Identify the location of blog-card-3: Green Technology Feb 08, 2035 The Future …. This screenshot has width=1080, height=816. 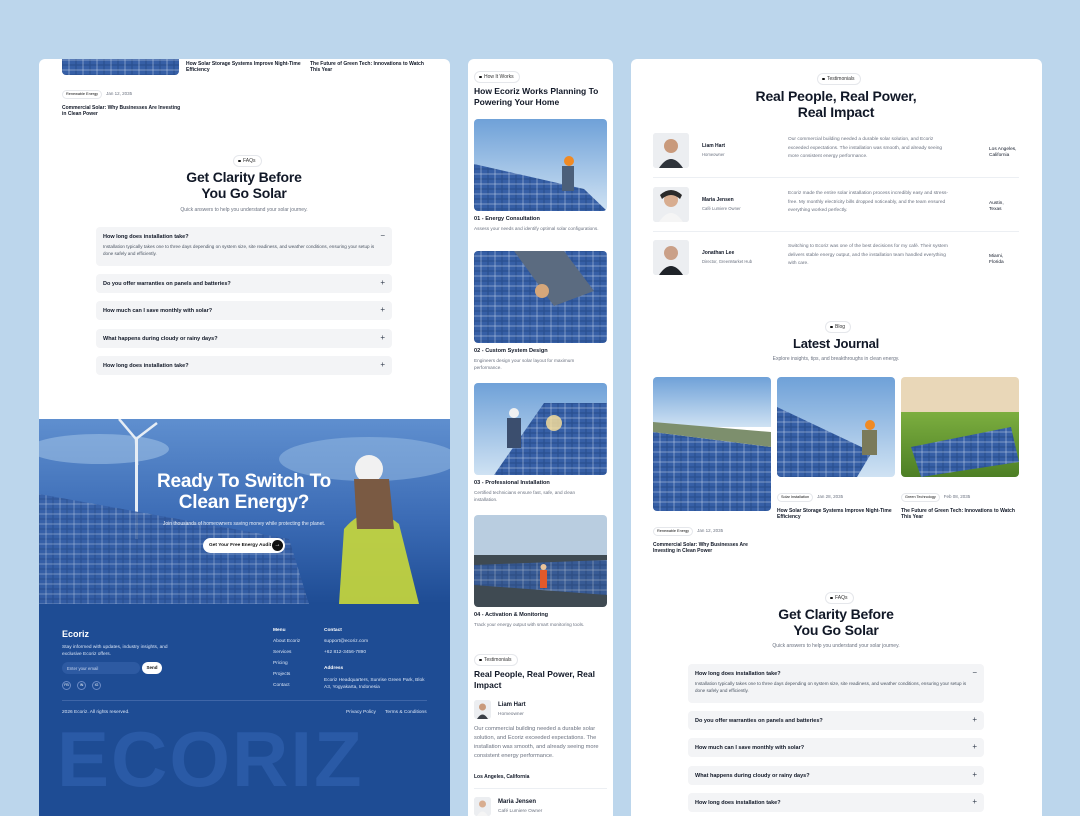
(961, 503).